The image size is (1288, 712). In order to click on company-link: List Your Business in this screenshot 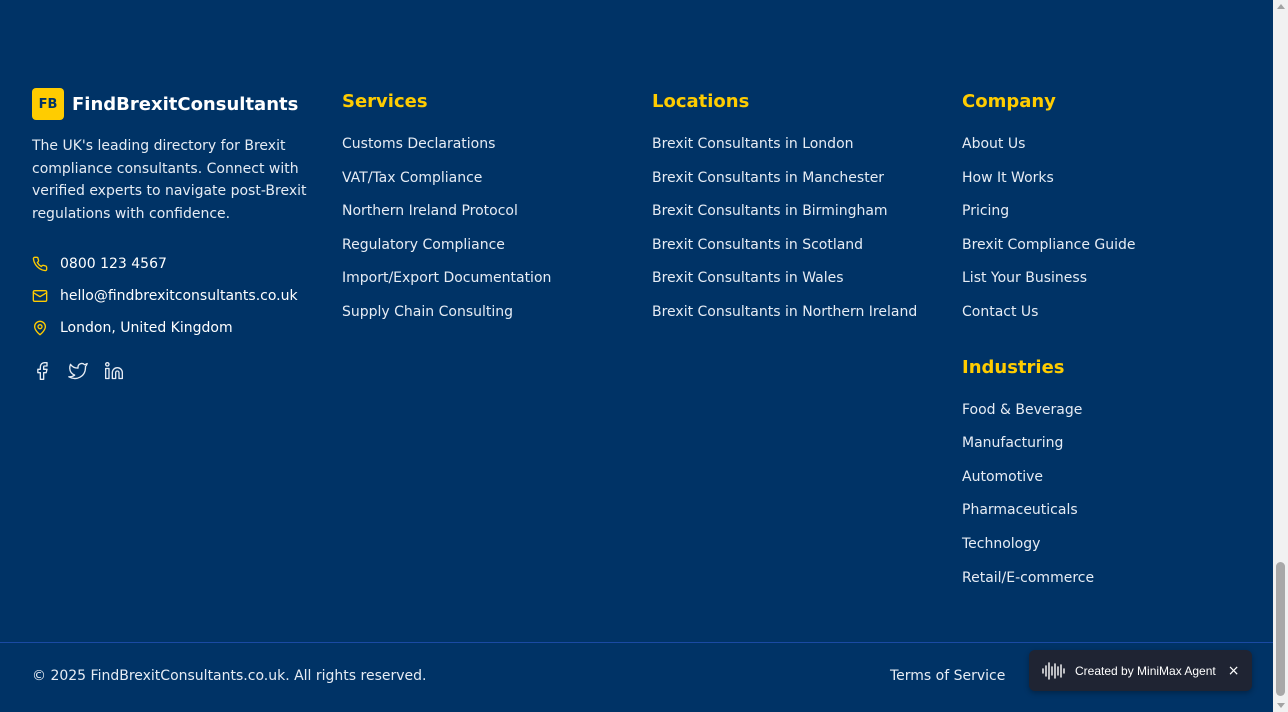, I will do `click(1107, 279)`.